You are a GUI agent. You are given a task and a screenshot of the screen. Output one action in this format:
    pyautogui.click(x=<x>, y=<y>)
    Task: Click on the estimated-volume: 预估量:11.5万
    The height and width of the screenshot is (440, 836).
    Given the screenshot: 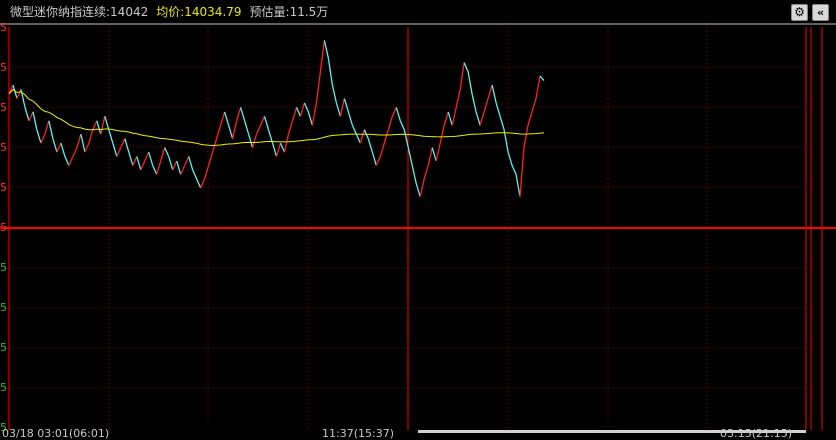 What is the action you would take?
    pyautogui.click(x=289, y=12)
    